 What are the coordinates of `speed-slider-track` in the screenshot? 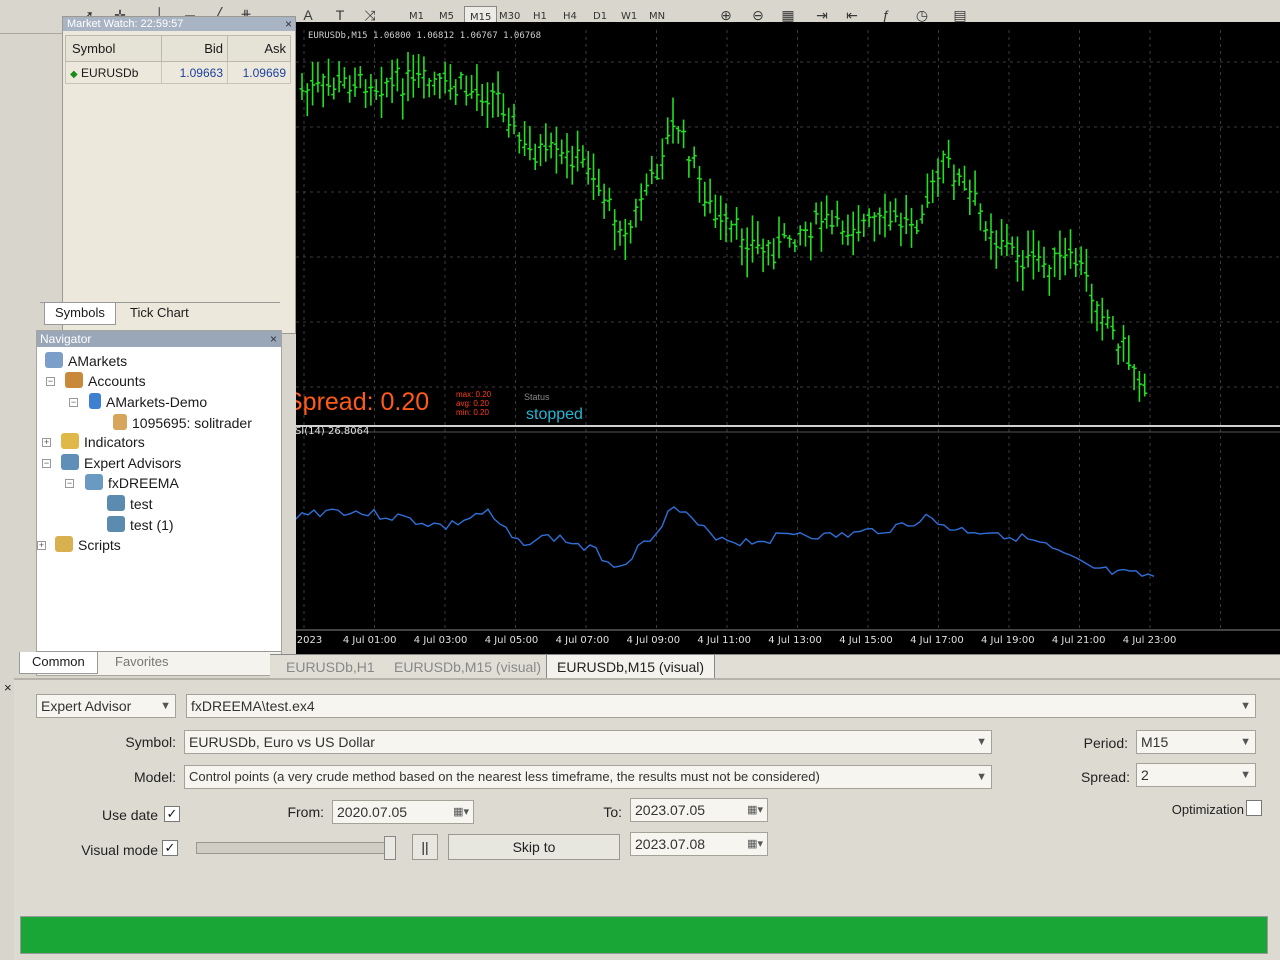 It's located at (294, 848).